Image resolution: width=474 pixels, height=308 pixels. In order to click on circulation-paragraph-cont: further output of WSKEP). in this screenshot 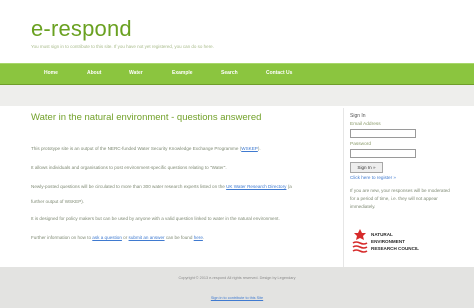, I will do `click(58, 201)`.